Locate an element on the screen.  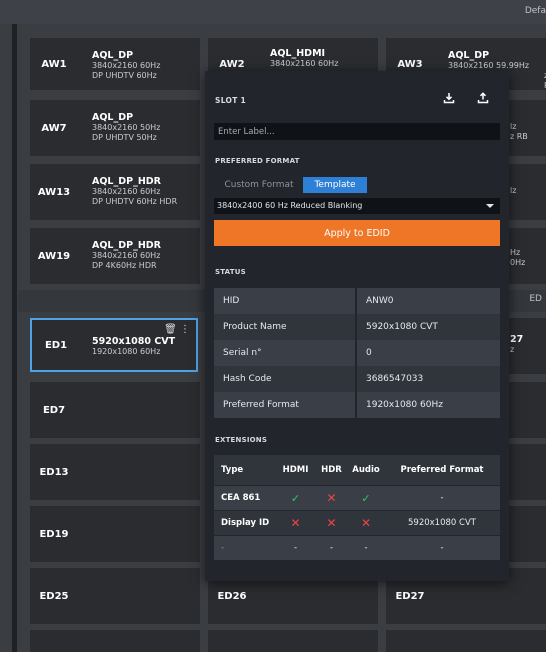
status-title: STATUS is located at coordinates (230, 272).